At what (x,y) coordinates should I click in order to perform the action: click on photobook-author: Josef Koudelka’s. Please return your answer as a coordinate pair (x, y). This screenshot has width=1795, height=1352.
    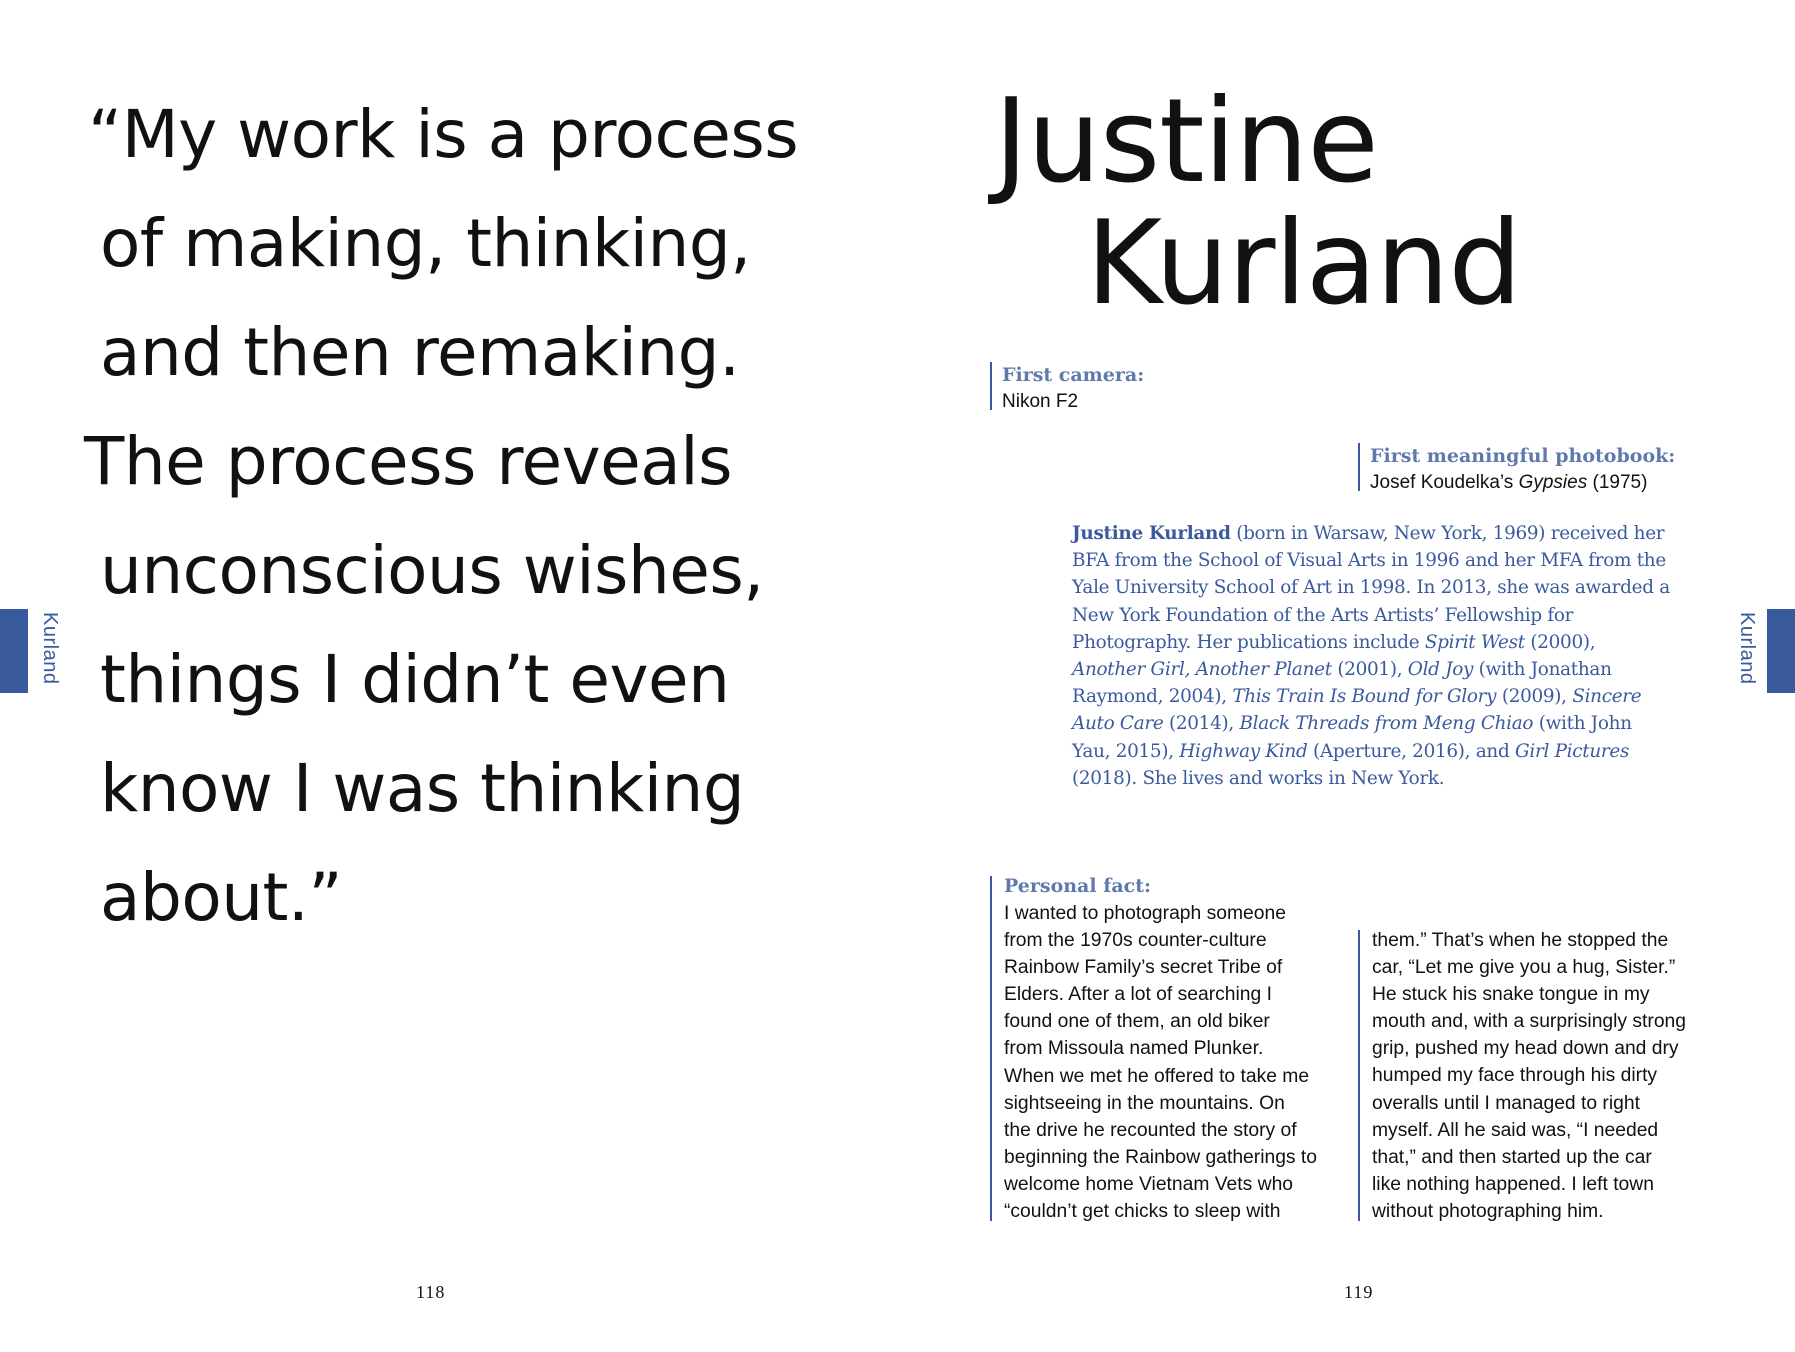
    Looking at the image, I should click on (1444, 482).